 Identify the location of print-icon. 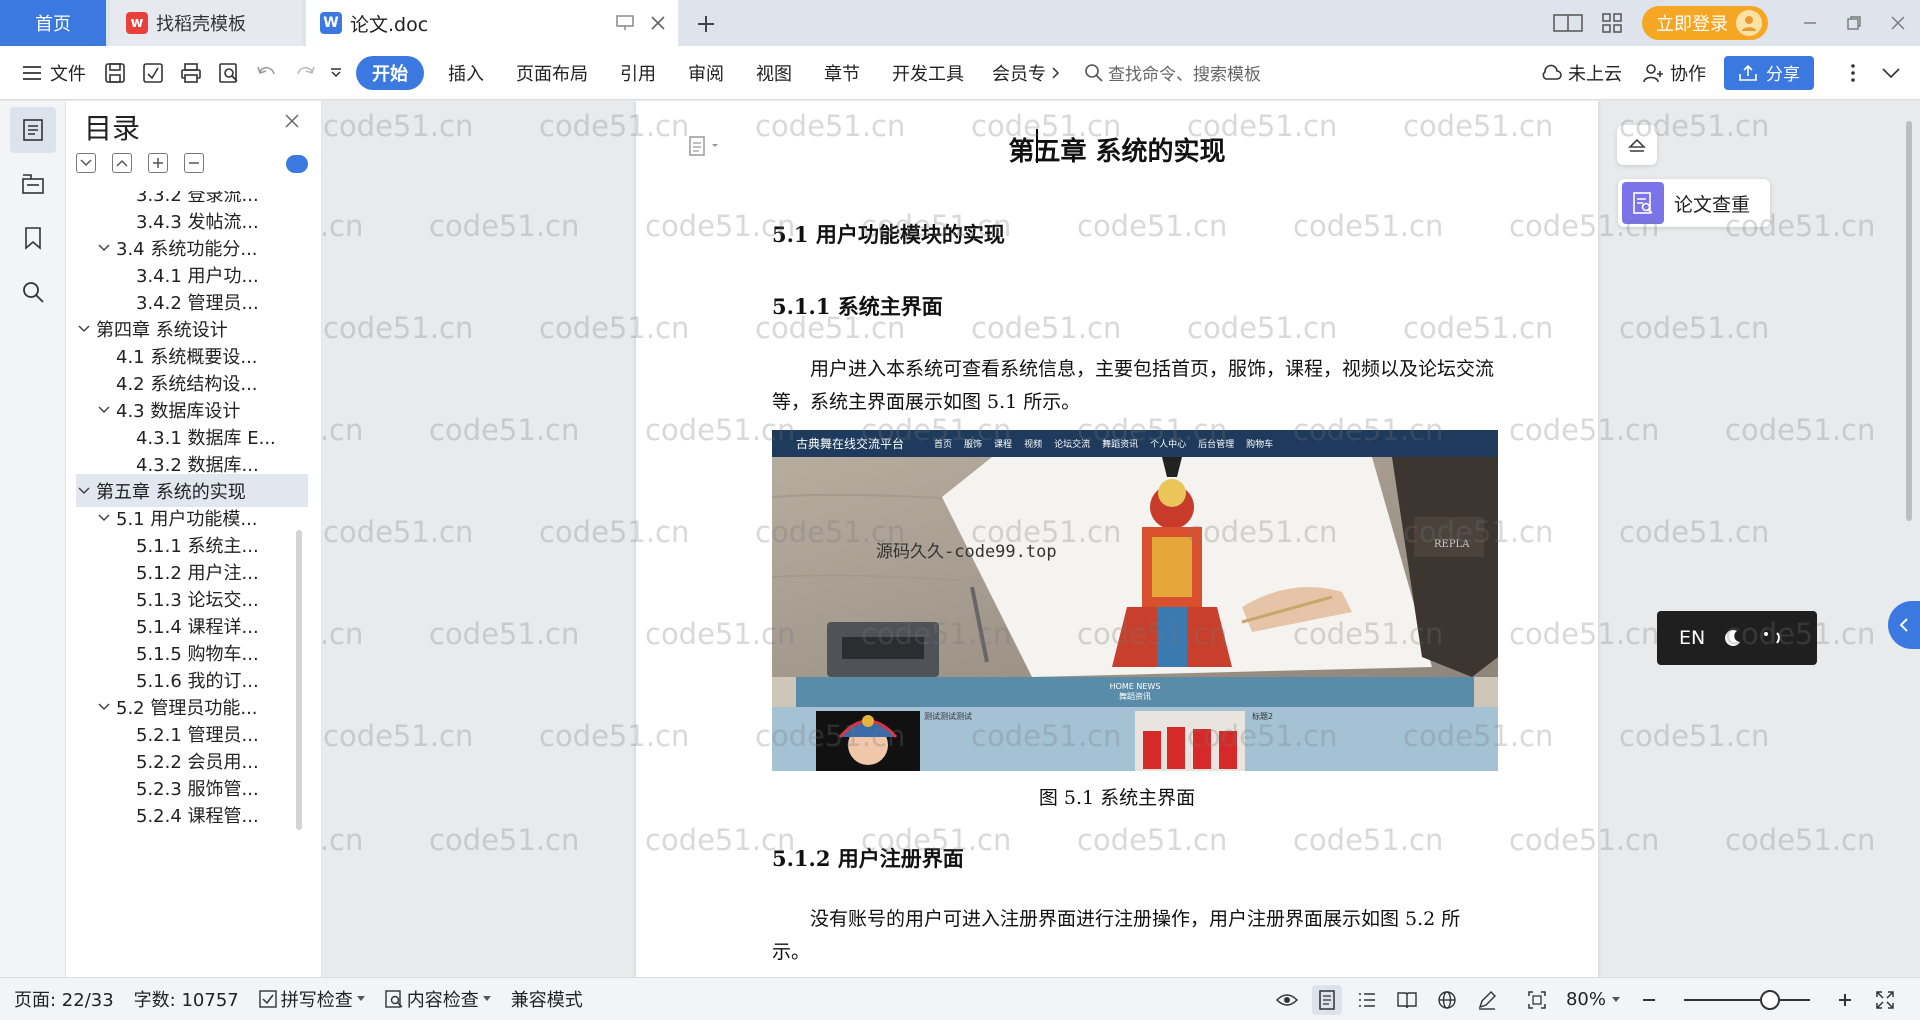
(191, 73).